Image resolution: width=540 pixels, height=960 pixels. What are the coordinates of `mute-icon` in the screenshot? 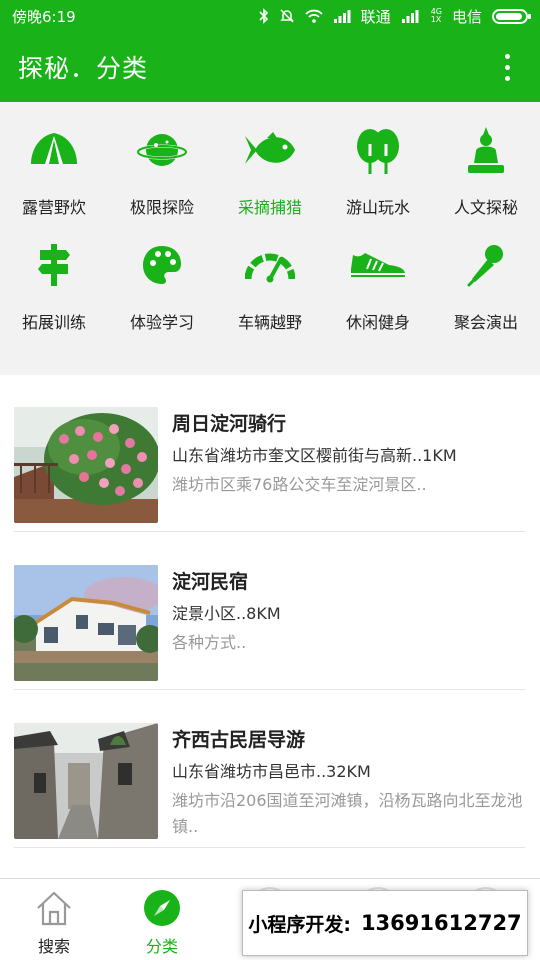 It's located at (286, 16).